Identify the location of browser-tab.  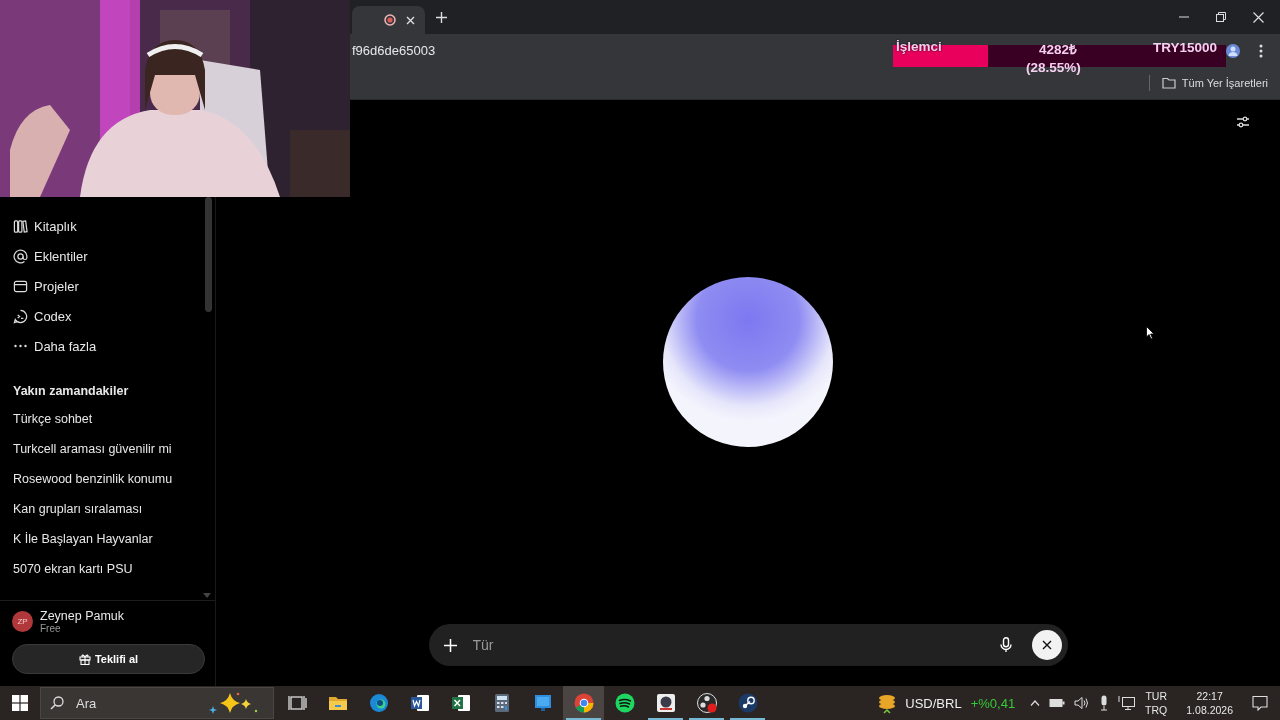
(388, 20).